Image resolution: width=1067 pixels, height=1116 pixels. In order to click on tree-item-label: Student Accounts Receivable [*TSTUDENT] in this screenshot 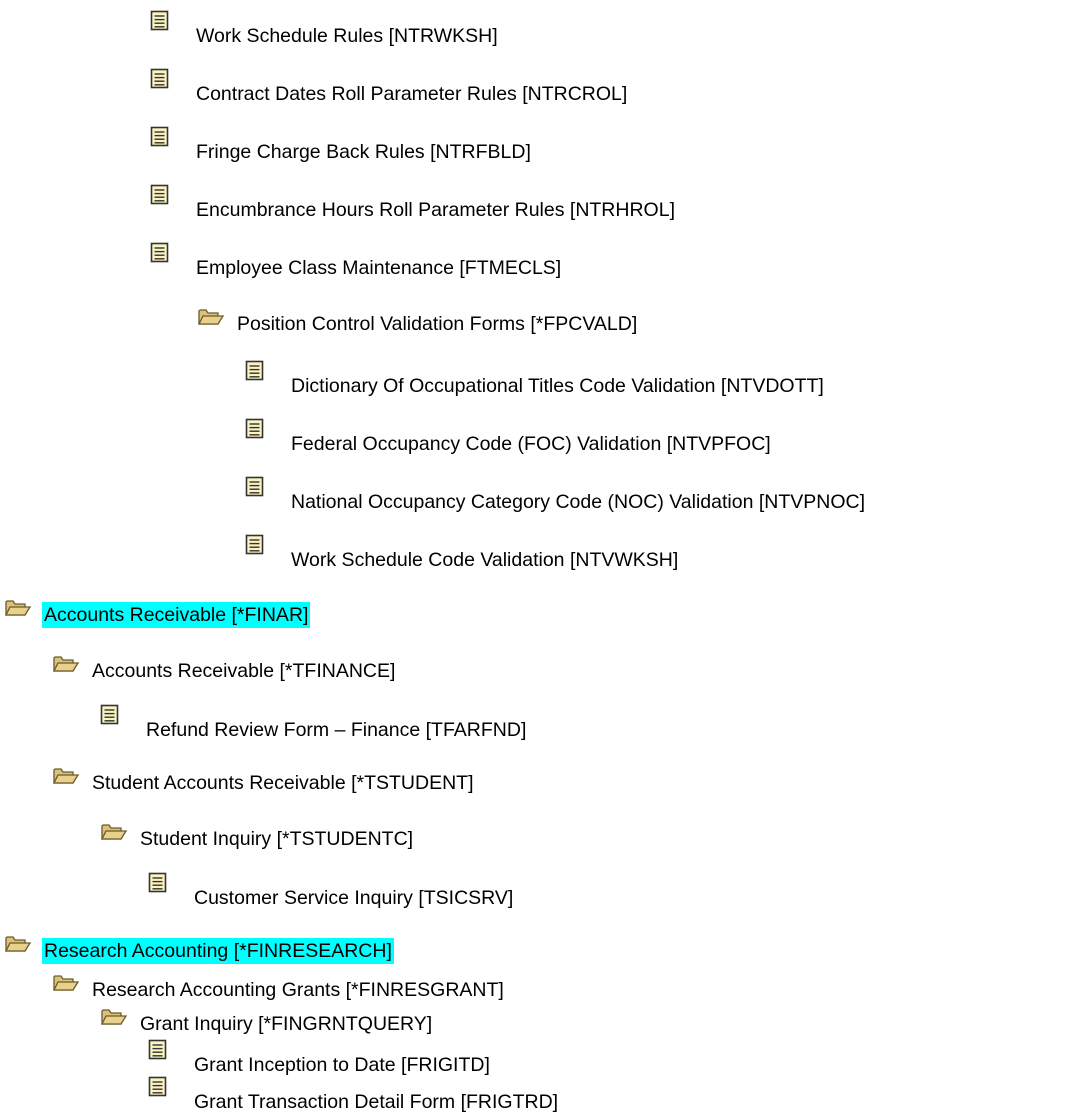, I will do `click(283, 783)`.